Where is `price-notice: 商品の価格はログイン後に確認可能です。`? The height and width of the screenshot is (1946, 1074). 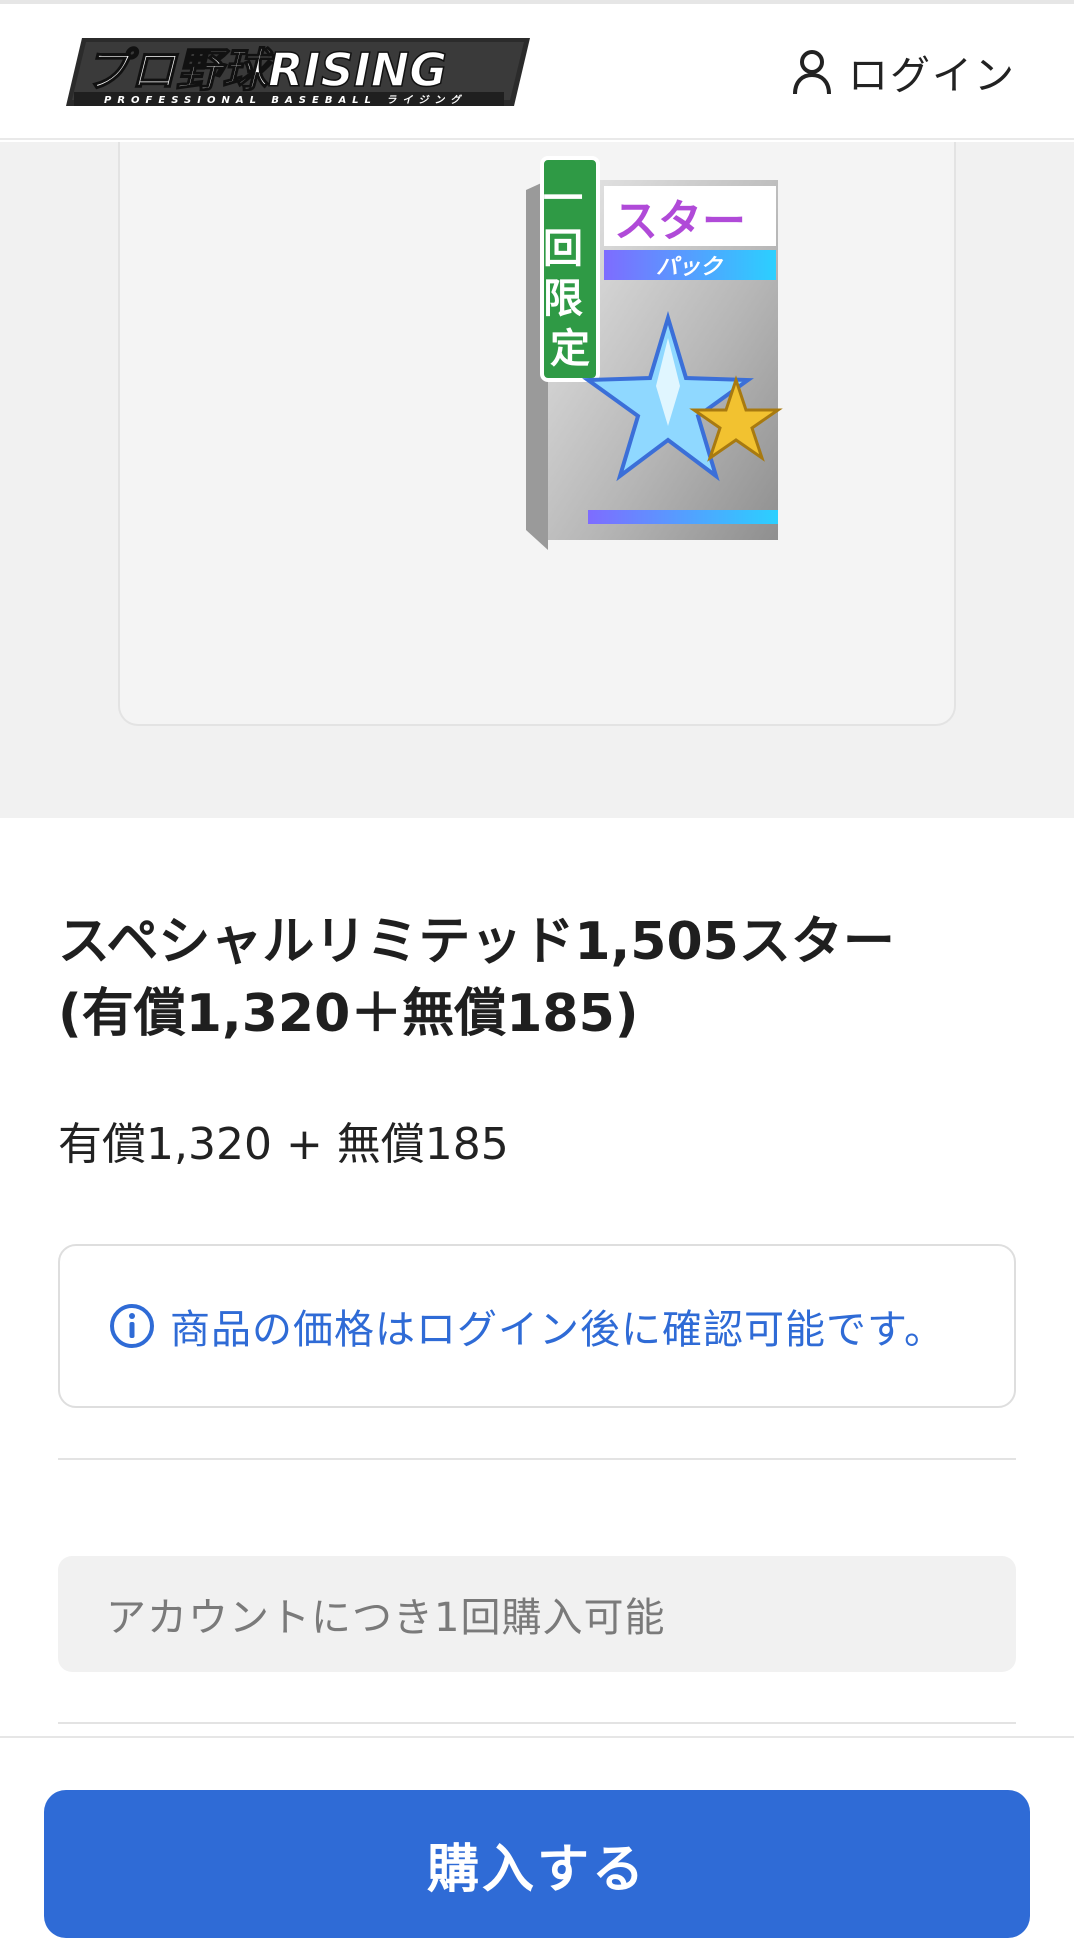 price-notice: 商品の価格はログイン後に確認可能です。 is located at coordinates (537, 1326).